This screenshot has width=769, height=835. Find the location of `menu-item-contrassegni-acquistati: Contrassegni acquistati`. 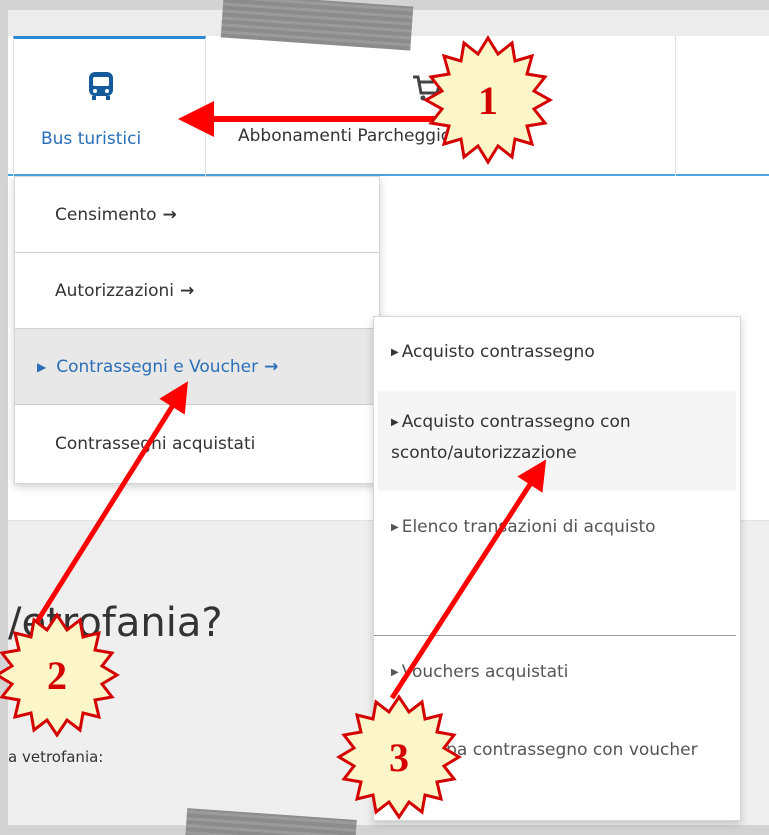

menu-item-contrassegni-acquistati: Contrassegni acquistati is located at coordinates (197, 444).